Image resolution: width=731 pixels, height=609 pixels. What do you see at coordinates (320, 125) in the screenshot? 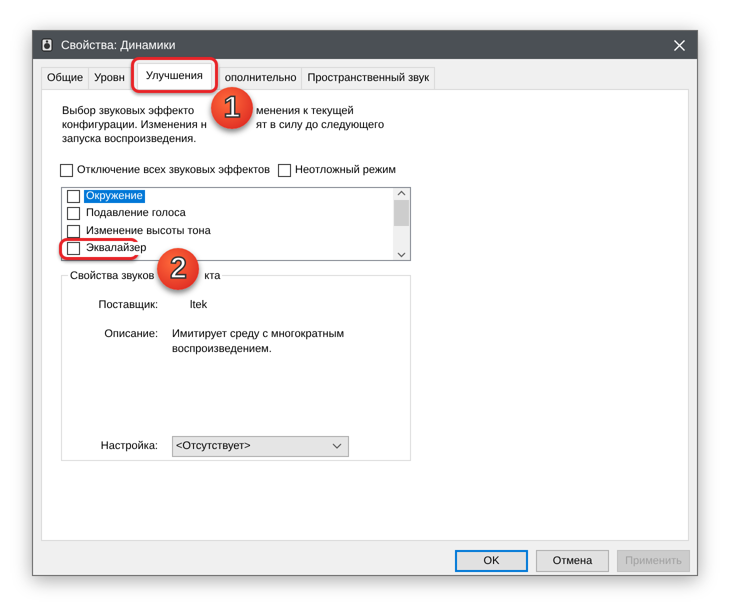
I see `description-text: ят в силу до следующего` at bounding box center [320, 125].